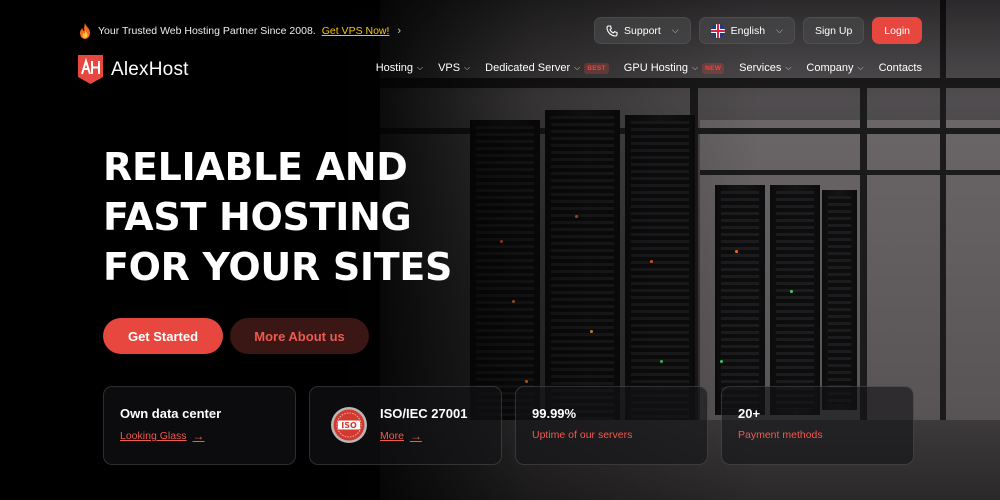  Describe the element at coordinates (163, 336) in the screenshot. I see `get-started-button: Get Started` at that location.